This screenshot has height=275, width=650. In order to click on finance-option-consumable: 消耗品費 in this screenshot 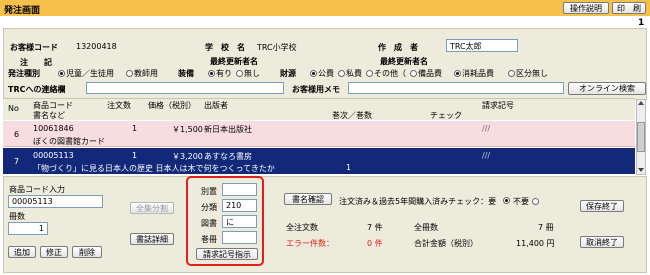, I will do `click(474, 73)`.